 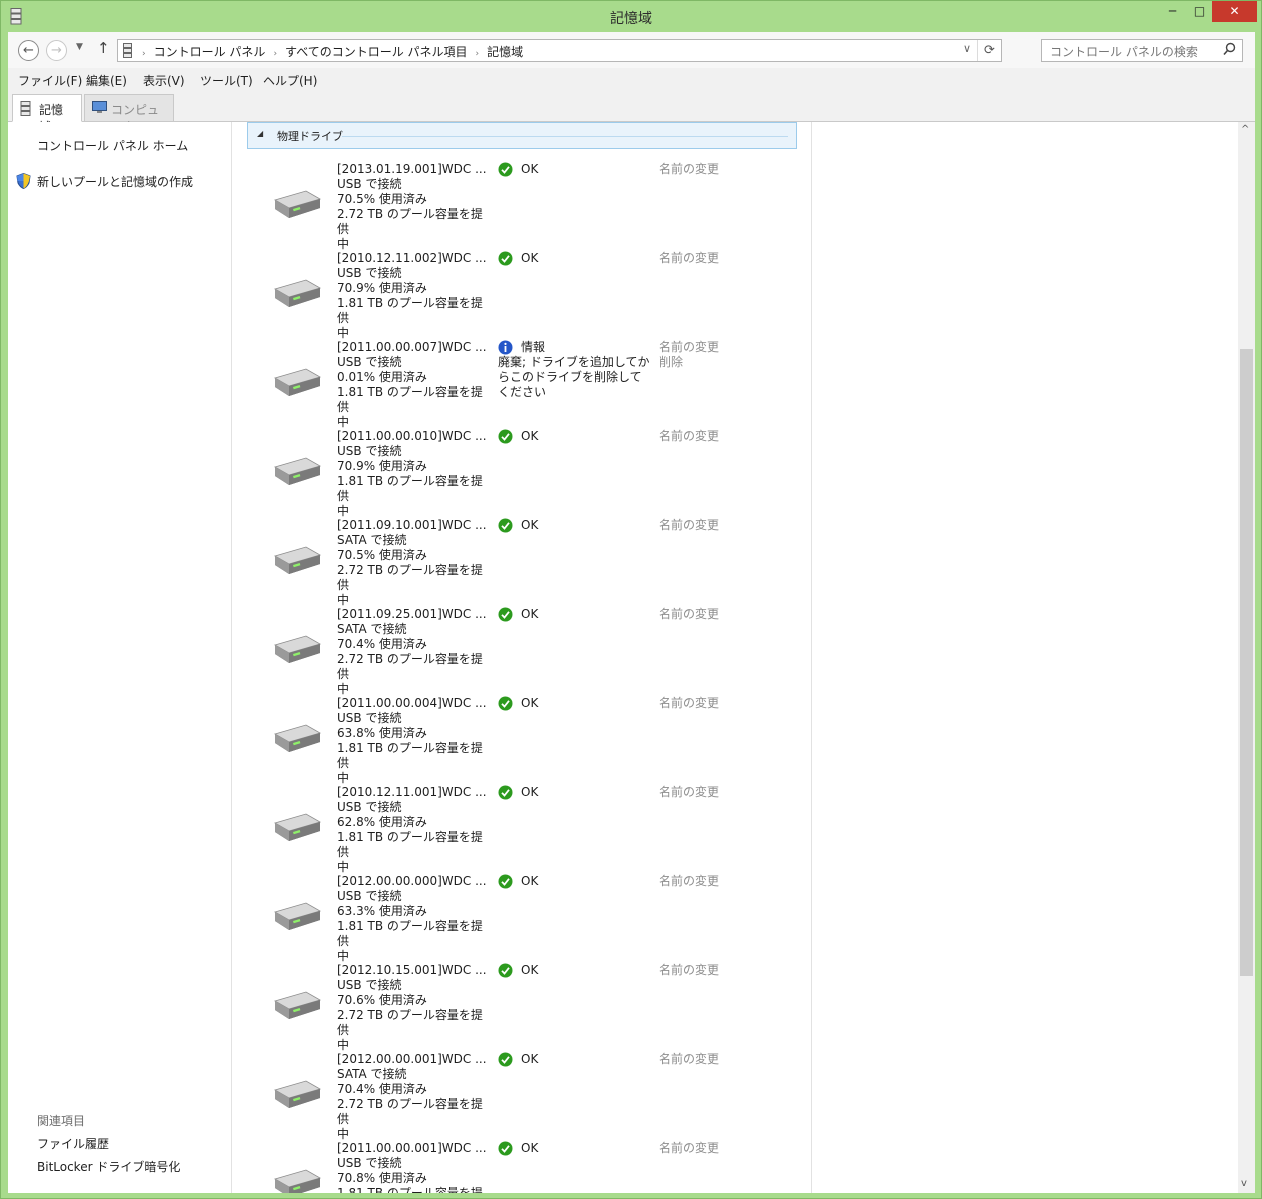 What do you see at coordinates (967, 48) in the screenshot?
I see `address-dropdown-button: ∨` at bounding box center [967, 48].